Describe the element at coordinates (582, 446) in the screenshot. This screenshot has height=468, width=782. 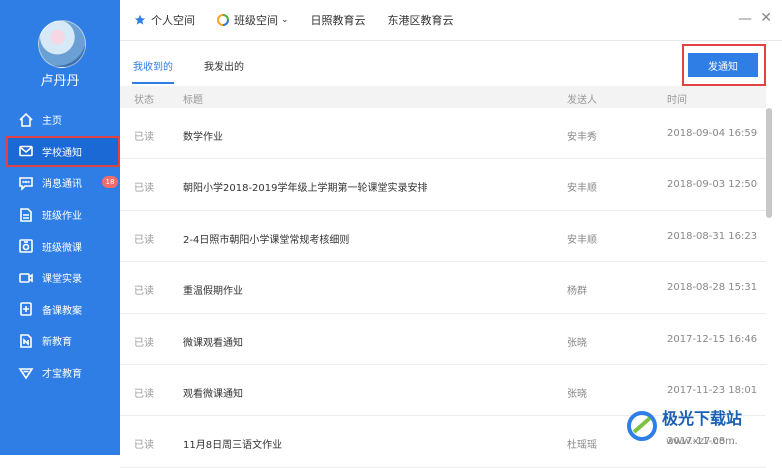
I see `notice-sender: 杜瑶瑶` at that location.